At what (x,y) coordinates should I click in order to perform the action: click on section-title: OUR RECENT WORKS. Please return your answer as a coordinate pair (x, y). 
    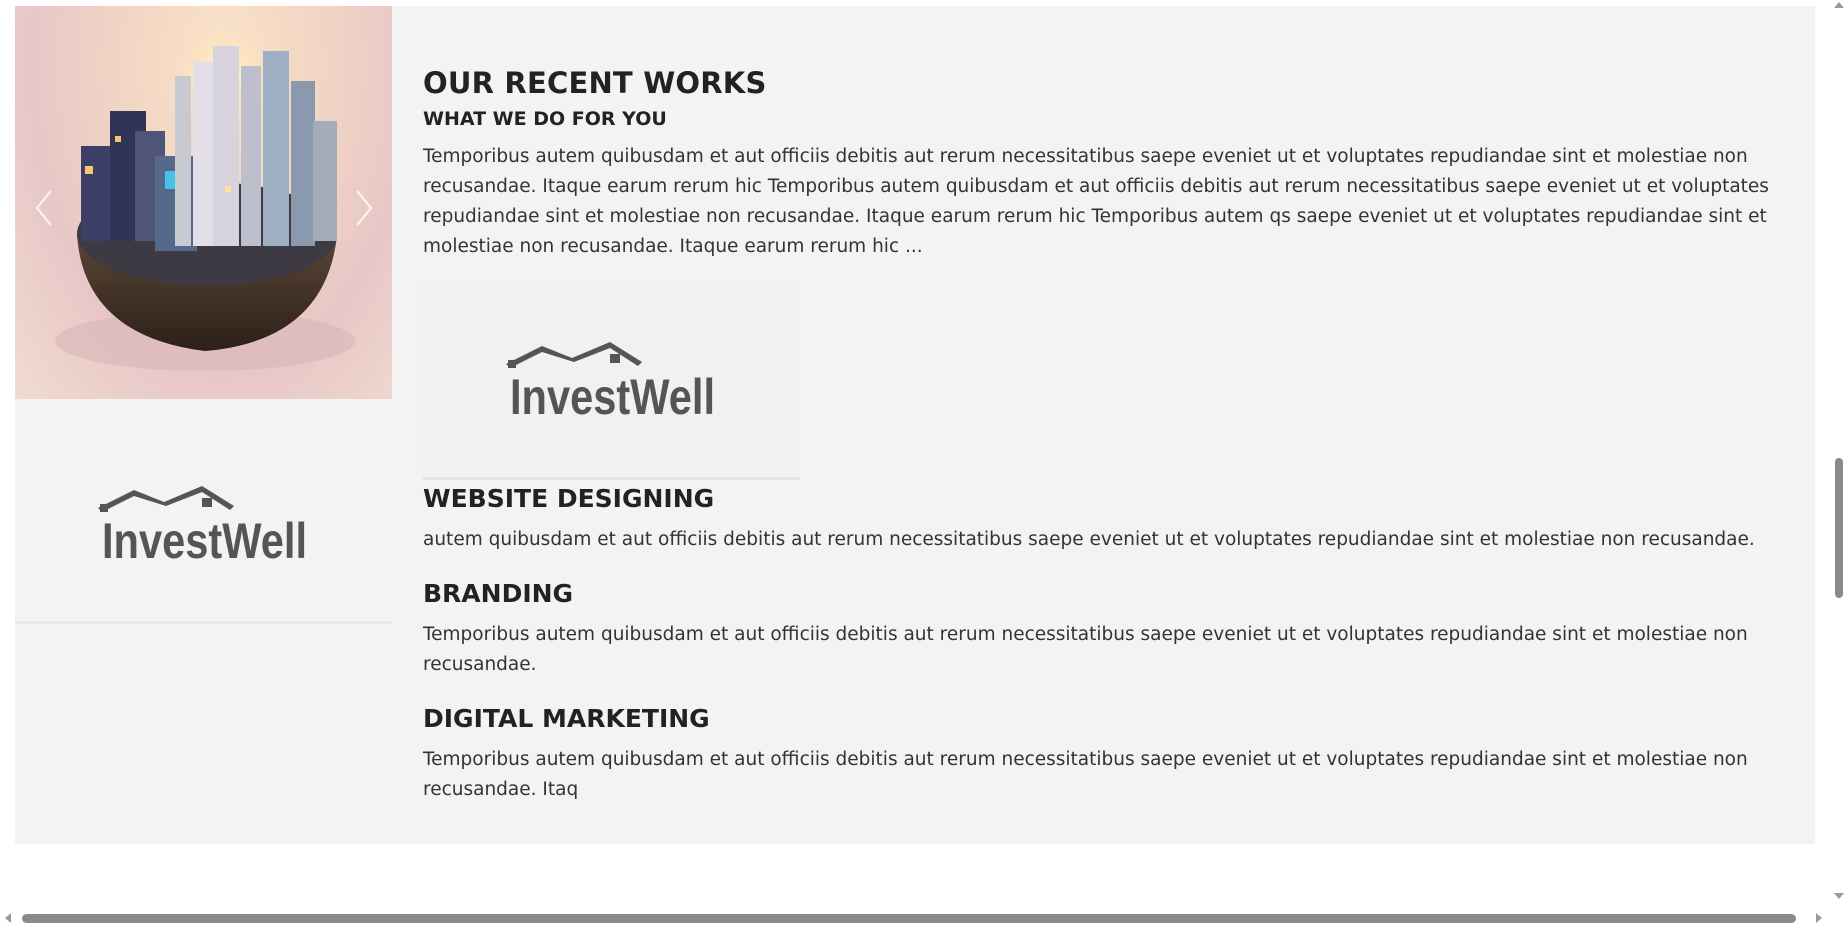
    Looking at the image, I should click on (595, 83).